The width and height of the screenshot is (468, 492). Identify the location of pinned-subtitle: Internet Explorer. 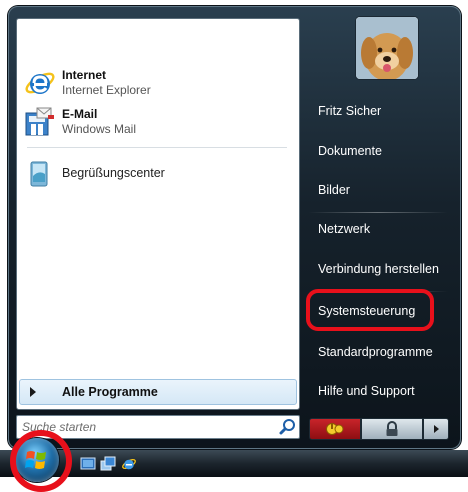
(106, 90).